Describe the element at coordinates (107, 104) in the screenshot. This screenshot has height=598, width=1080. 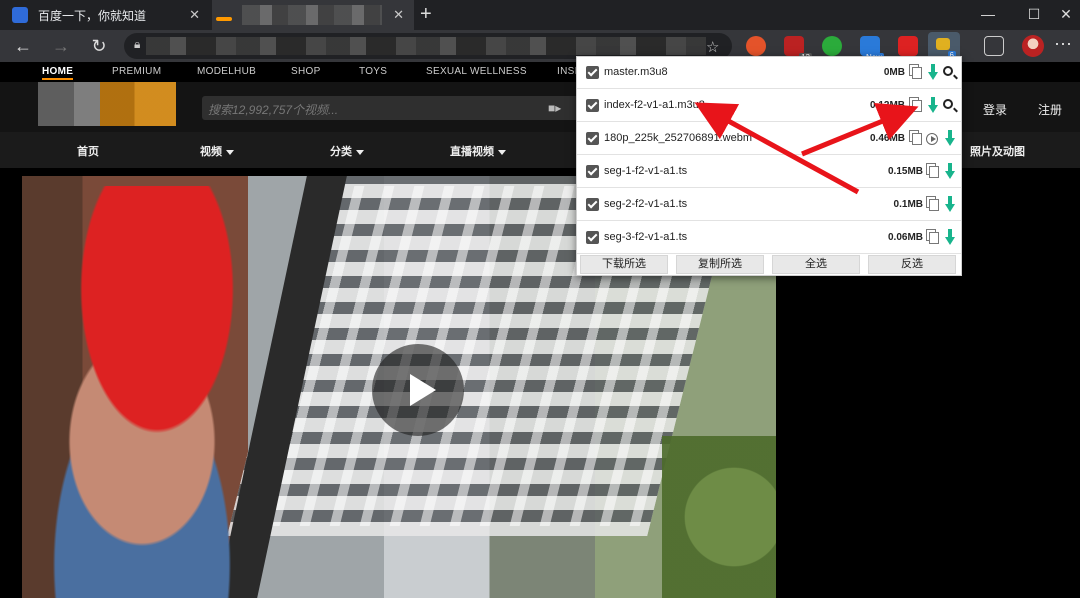
I see `site-logo` at that location.